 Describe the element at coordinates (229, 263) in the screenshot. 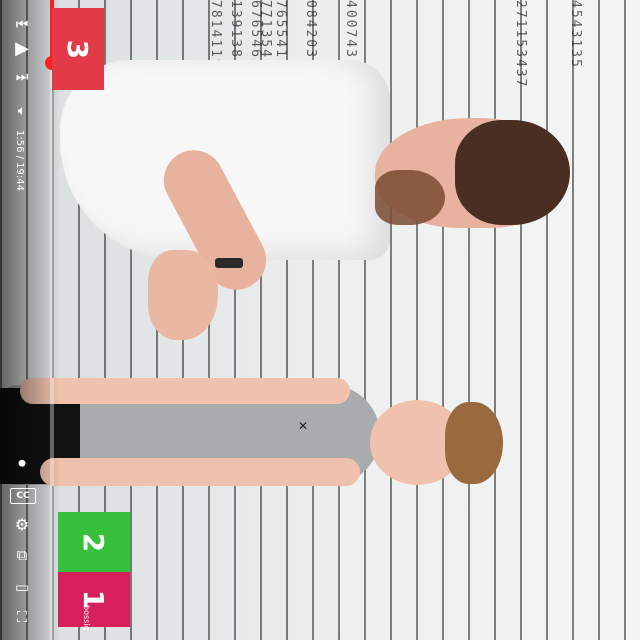

I see `wristwatch` at that location.